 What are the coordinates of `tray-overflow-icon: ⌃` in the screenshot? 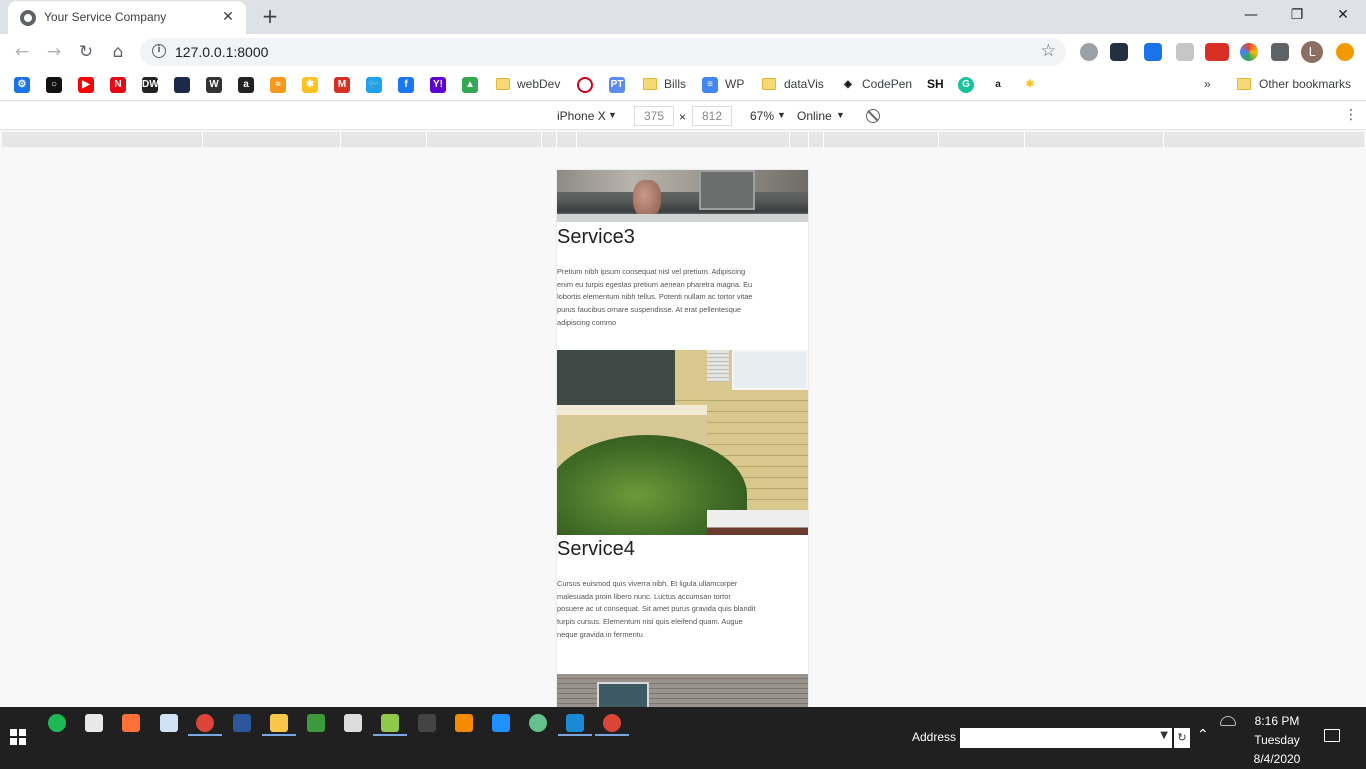 It's located at (1203, 735).